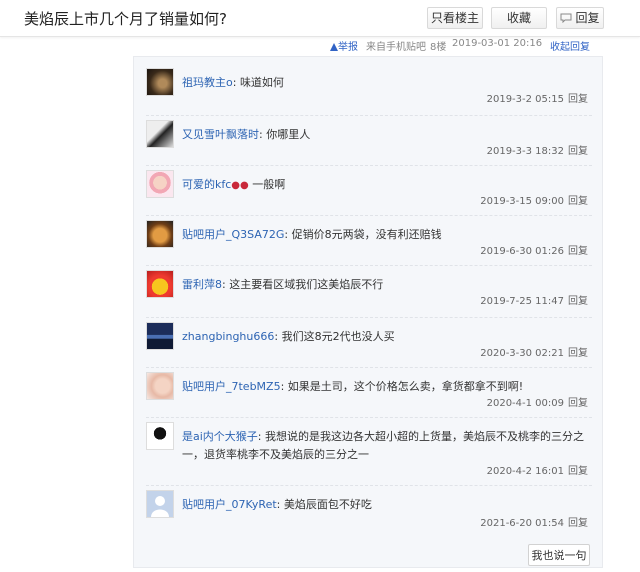  I want to click on cherry-icon: ●●, so click(240, 185).